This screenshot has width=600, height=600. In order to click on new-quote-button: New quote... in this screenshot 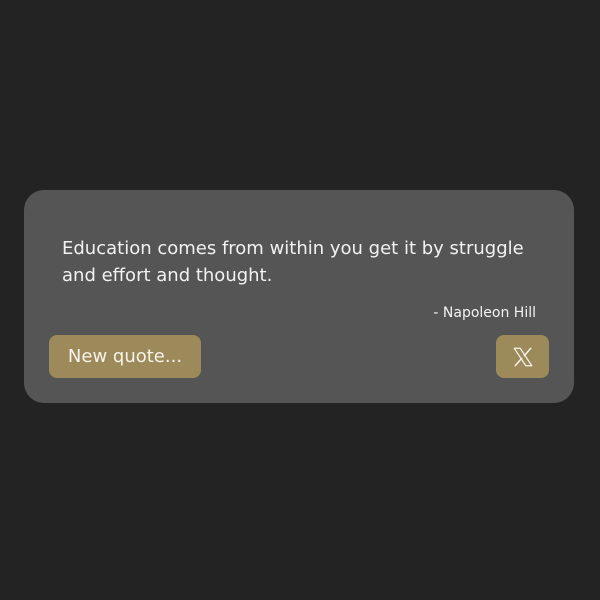, I will do `click(125, 356)`.